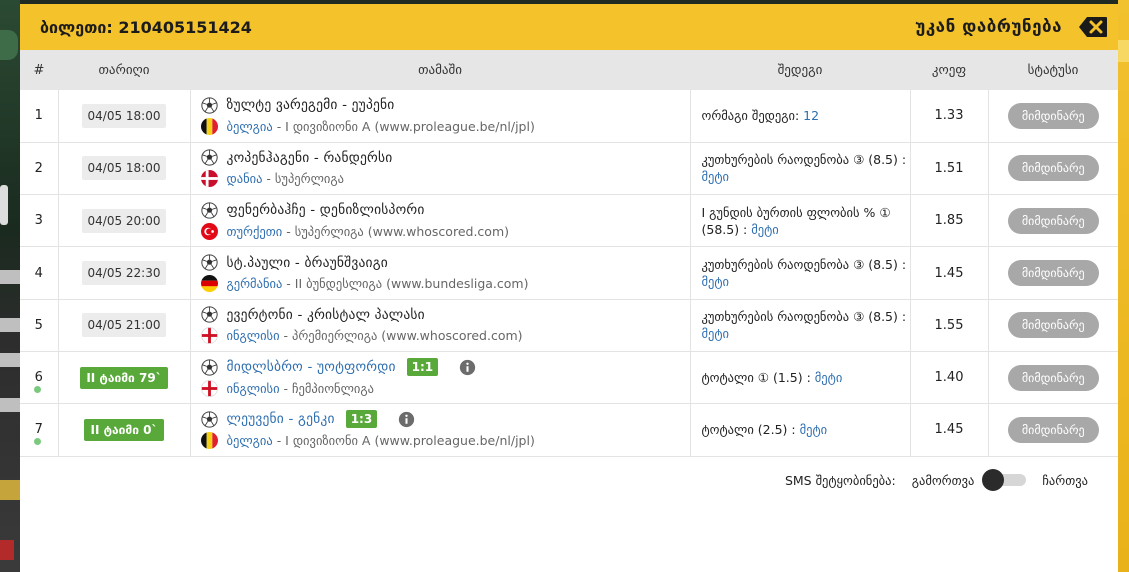 This screenshot has width=1129, height=572. Describe the element at coordinates (124, 429) in the screenshot. I see `live-time-badge: II ტაიმი 0`` at that location.